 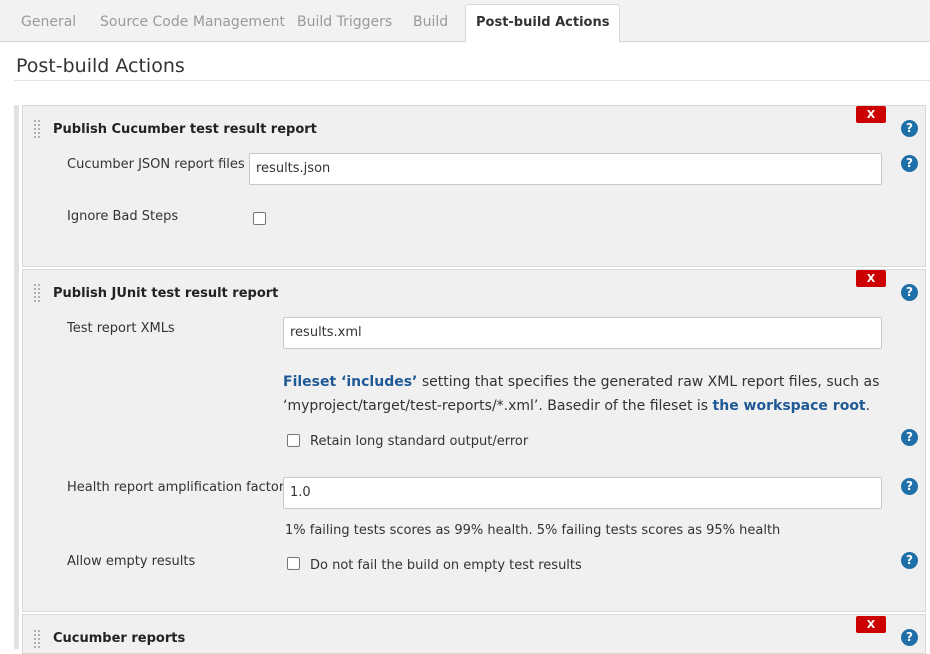 I want to click on allow-empty-results-label: Allow empty results, so click(x=131, y=561).